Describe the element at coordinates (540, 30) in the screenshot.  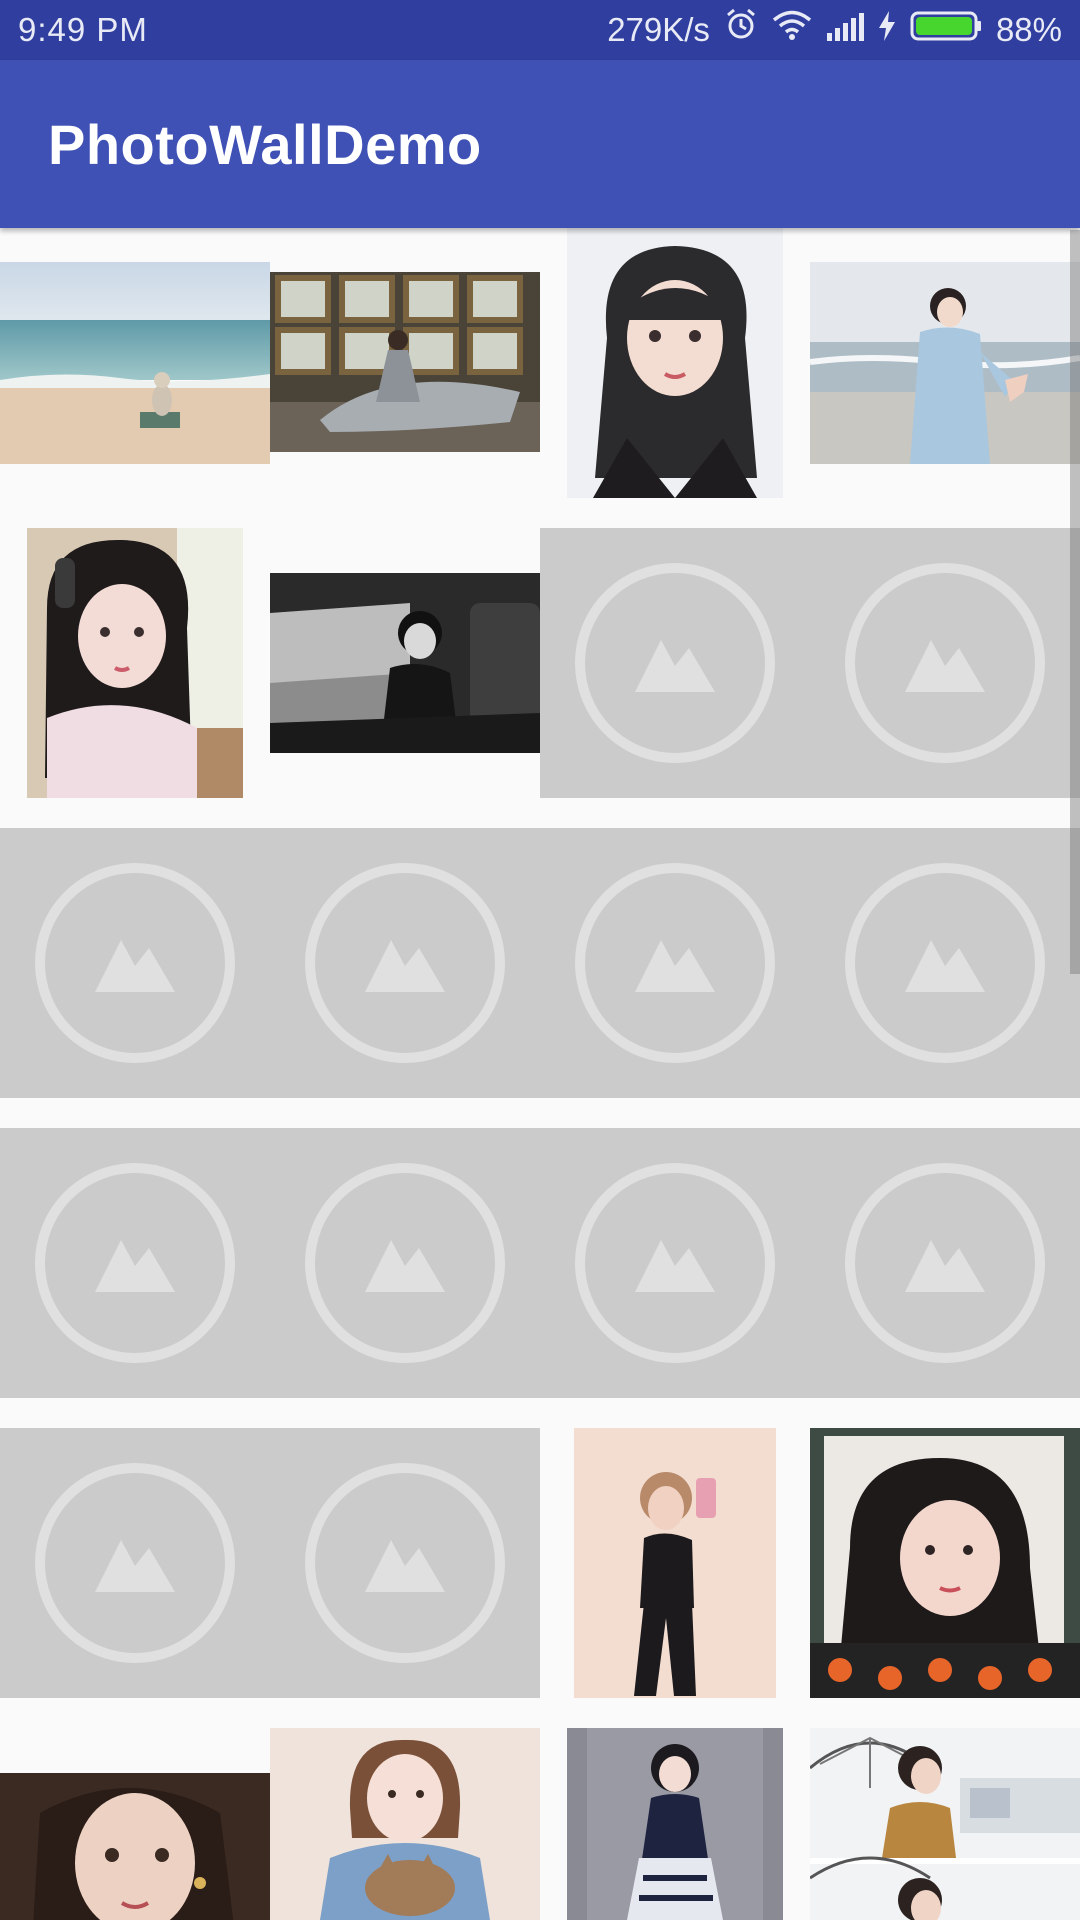
I see `status-bar: 9:49 PM 279K/s 88%` at that location.